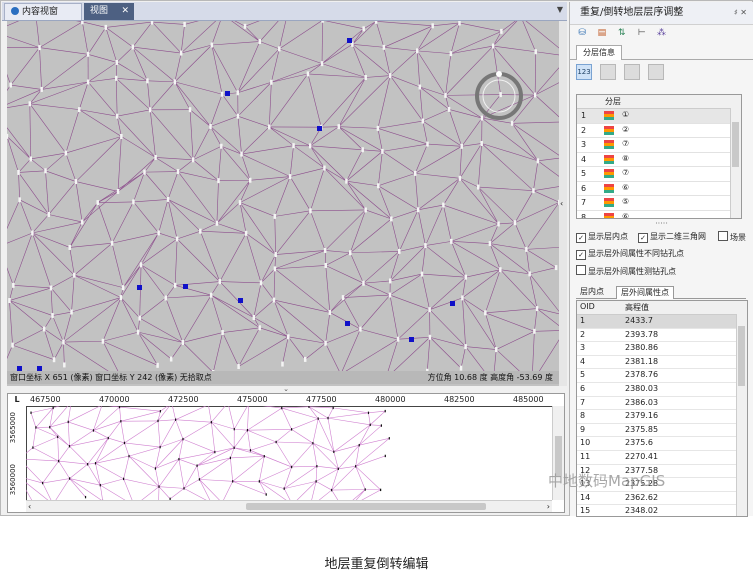  What do you see at coordinates (662, 349) in the screenshot?
I see `table-row: 3 2380.86` at bounding box center [662, 349].